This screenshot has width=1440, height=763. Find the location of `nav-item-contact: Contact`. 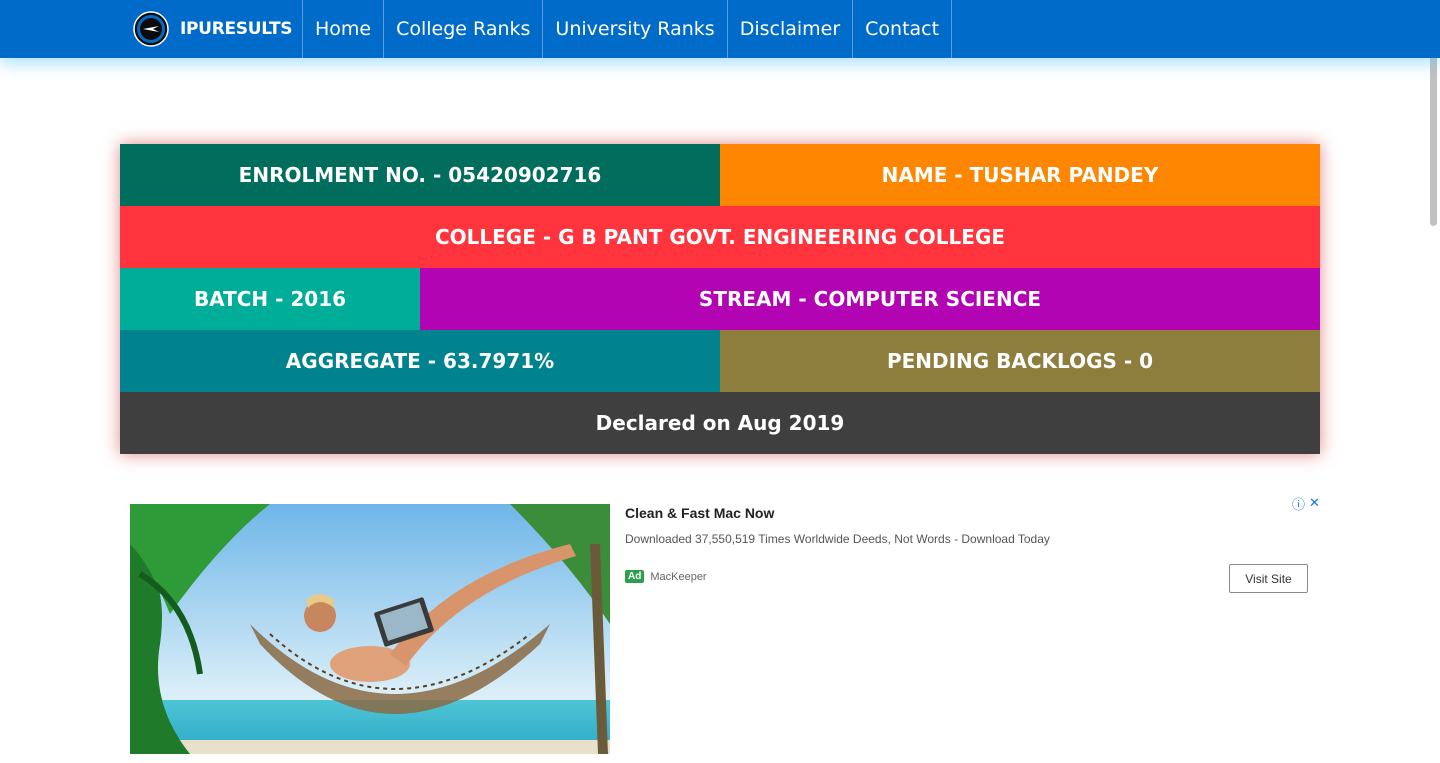

nav-item-contact: Contact is located at coordinates (902, 29).